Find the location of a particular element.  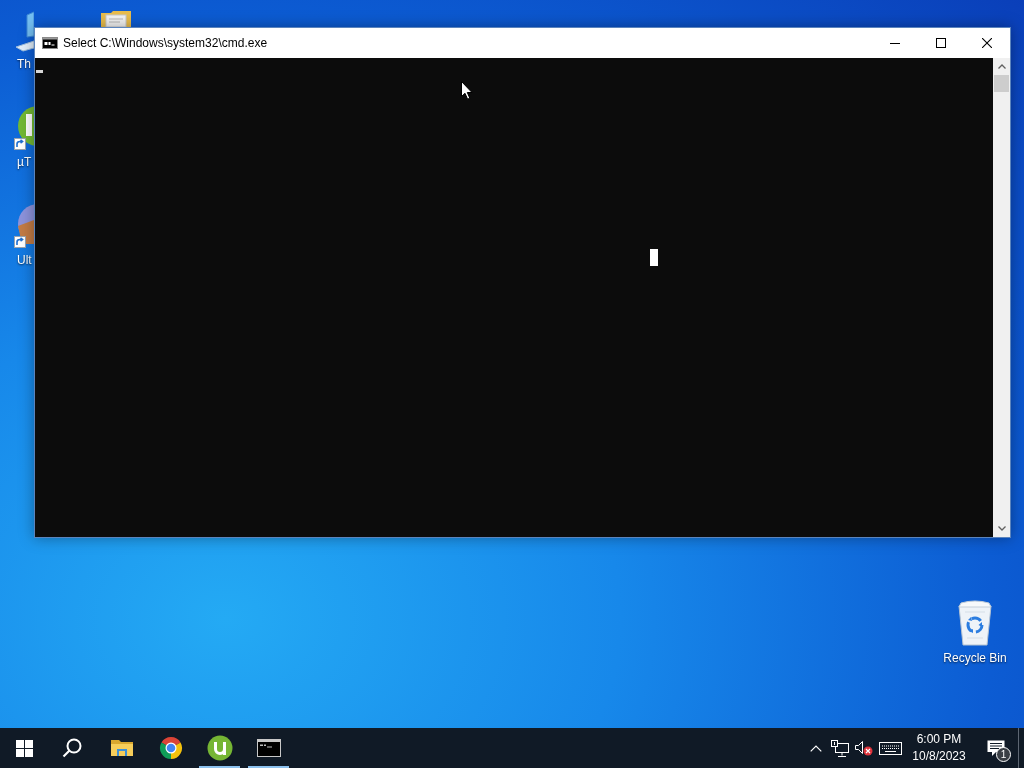

desktop-icon-label: Ult is located at coordinates (24, 260).